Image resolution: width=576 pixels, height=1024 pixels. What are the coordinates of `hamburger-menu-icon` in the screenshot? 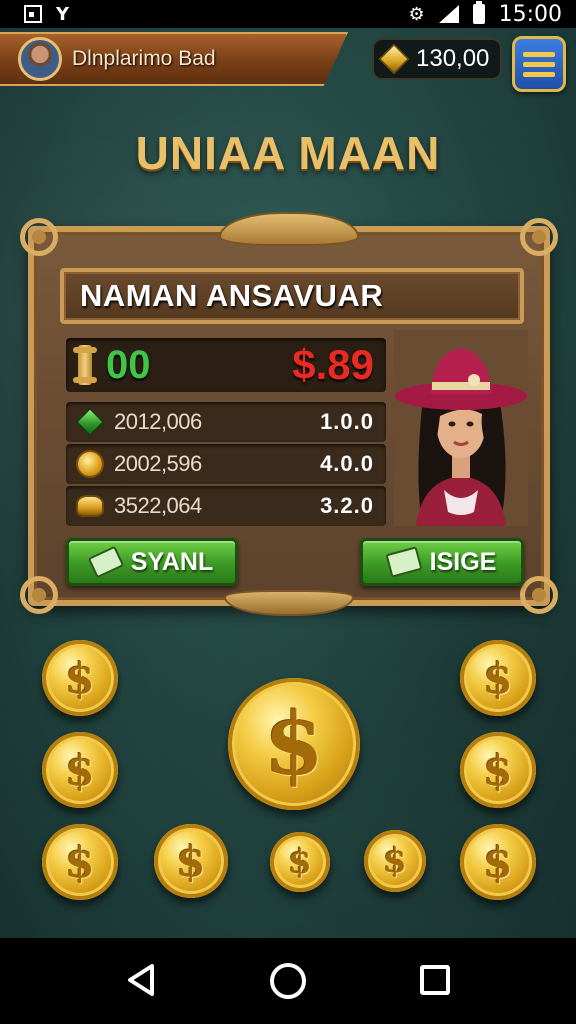 It's located at (539, 54).